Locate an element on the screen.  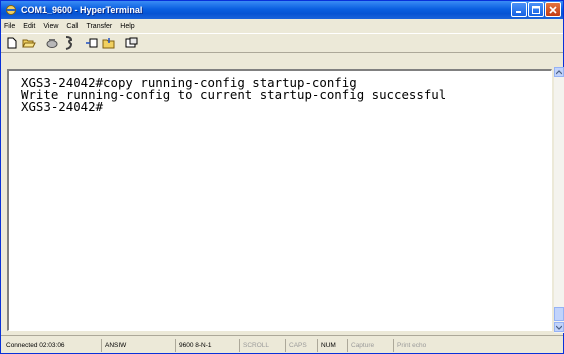
minimize-icon is located at coordinates (518, 11).